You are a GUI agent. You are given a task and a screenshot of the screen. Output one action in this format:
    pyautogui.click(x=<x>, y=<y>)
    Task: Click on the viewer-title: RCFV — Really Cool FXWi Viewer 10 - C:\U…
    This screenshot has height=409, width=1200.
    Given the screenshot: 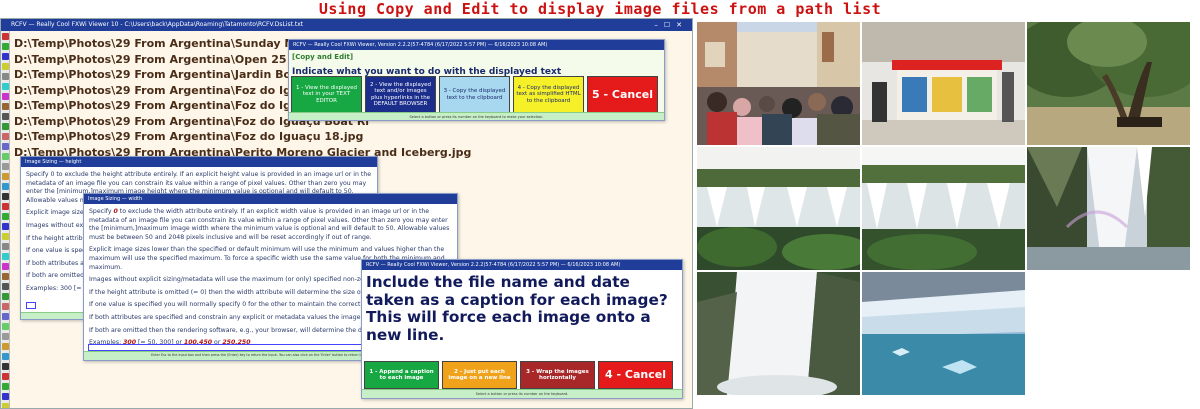 What is the action you would take?
    pyautogui.click(x=157, y=24)
    